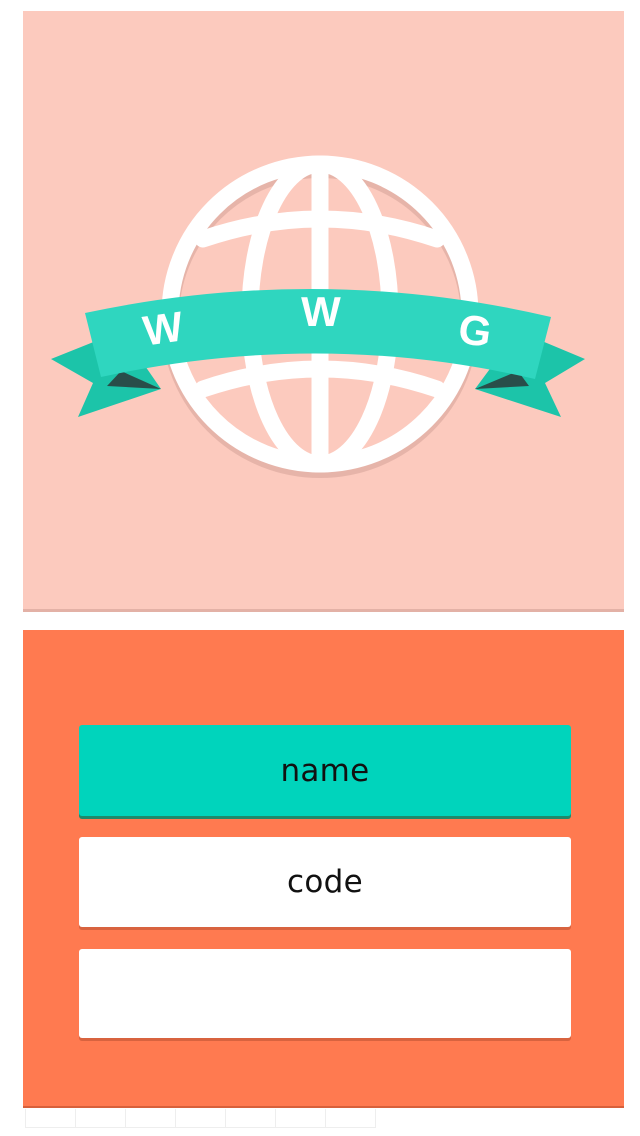 The height and width of the screenshot is (1136, 640). I want to click on name-label: name, so click(325, 770).